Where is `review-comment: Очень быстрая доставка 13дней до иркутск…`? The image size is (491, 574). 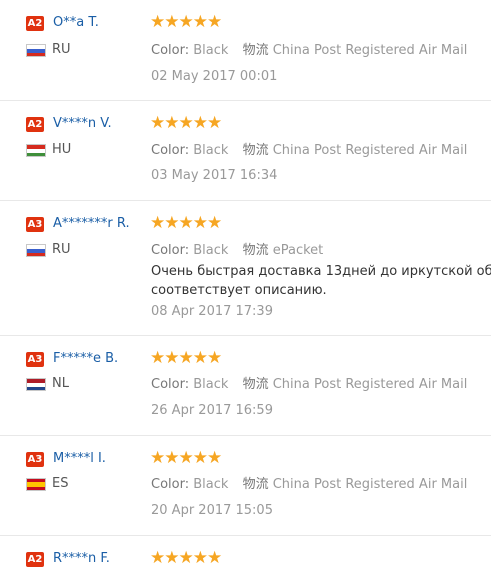 review-comment: Очень быстрая доставка 13дней до иркутск… is located at coordinates (321, 281).